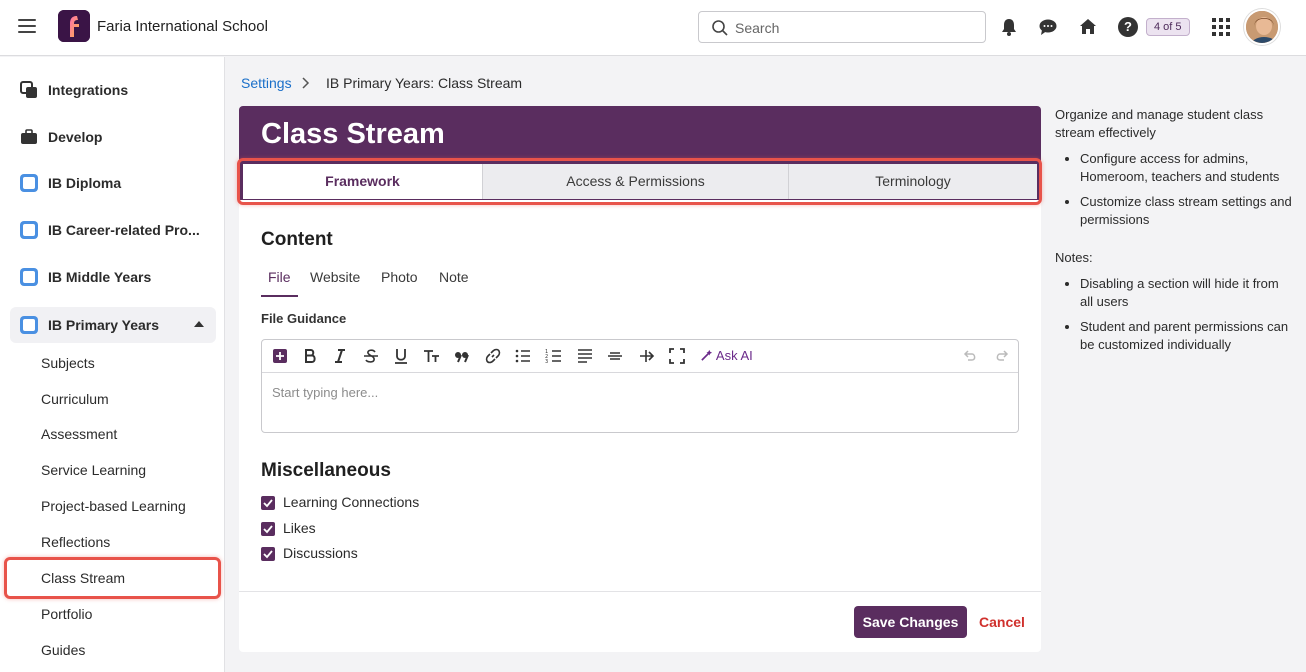 The height and width of the screenshot is (672, 1306). What do you see at coordinates (734, 355) in the screenshot?
I see `ask-ai-label: Ask AI` at bounding box center [734, 355].